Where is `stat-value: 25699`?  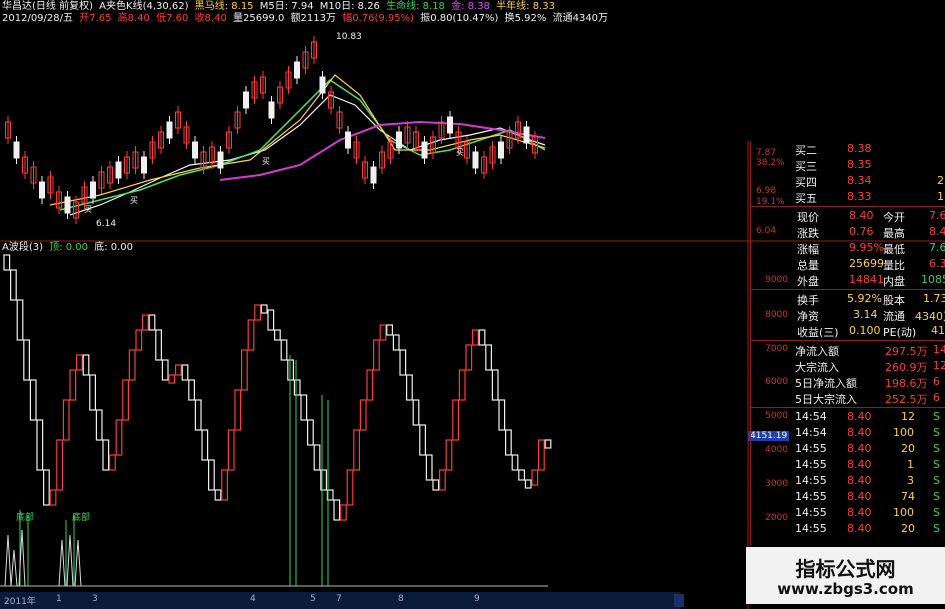
stat-value: 25699 is located at coordinates (866, 263).